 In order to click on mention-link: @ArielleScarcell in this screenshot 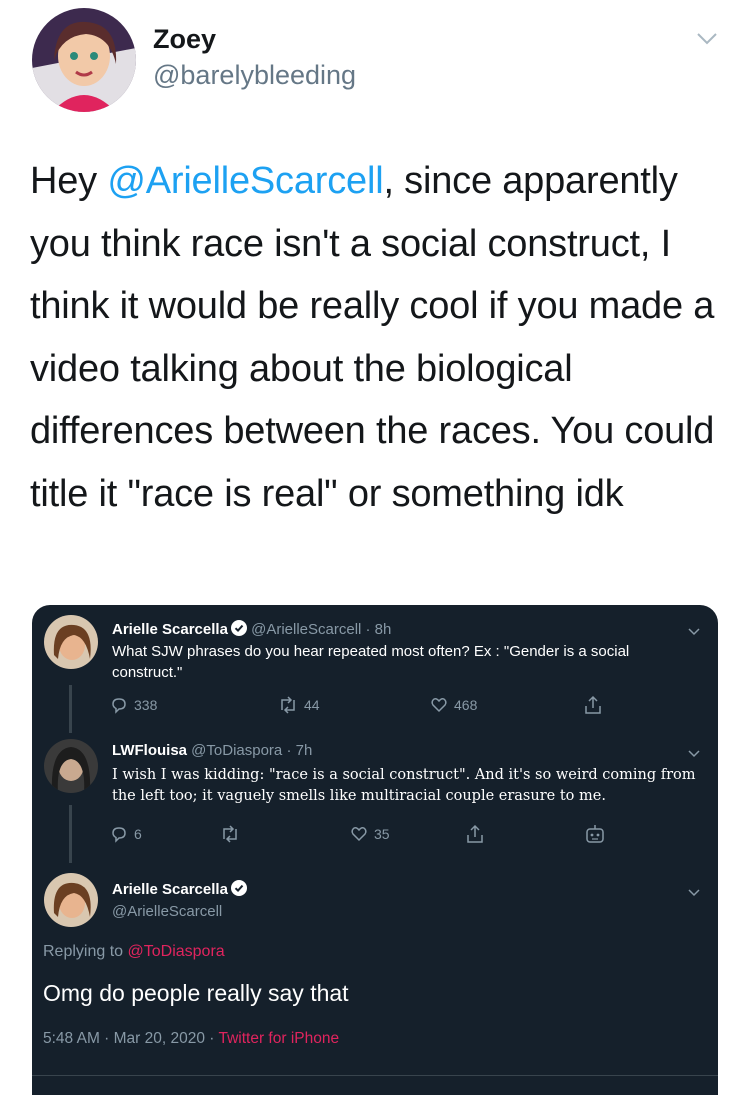, I will do `click(245, 181)`.